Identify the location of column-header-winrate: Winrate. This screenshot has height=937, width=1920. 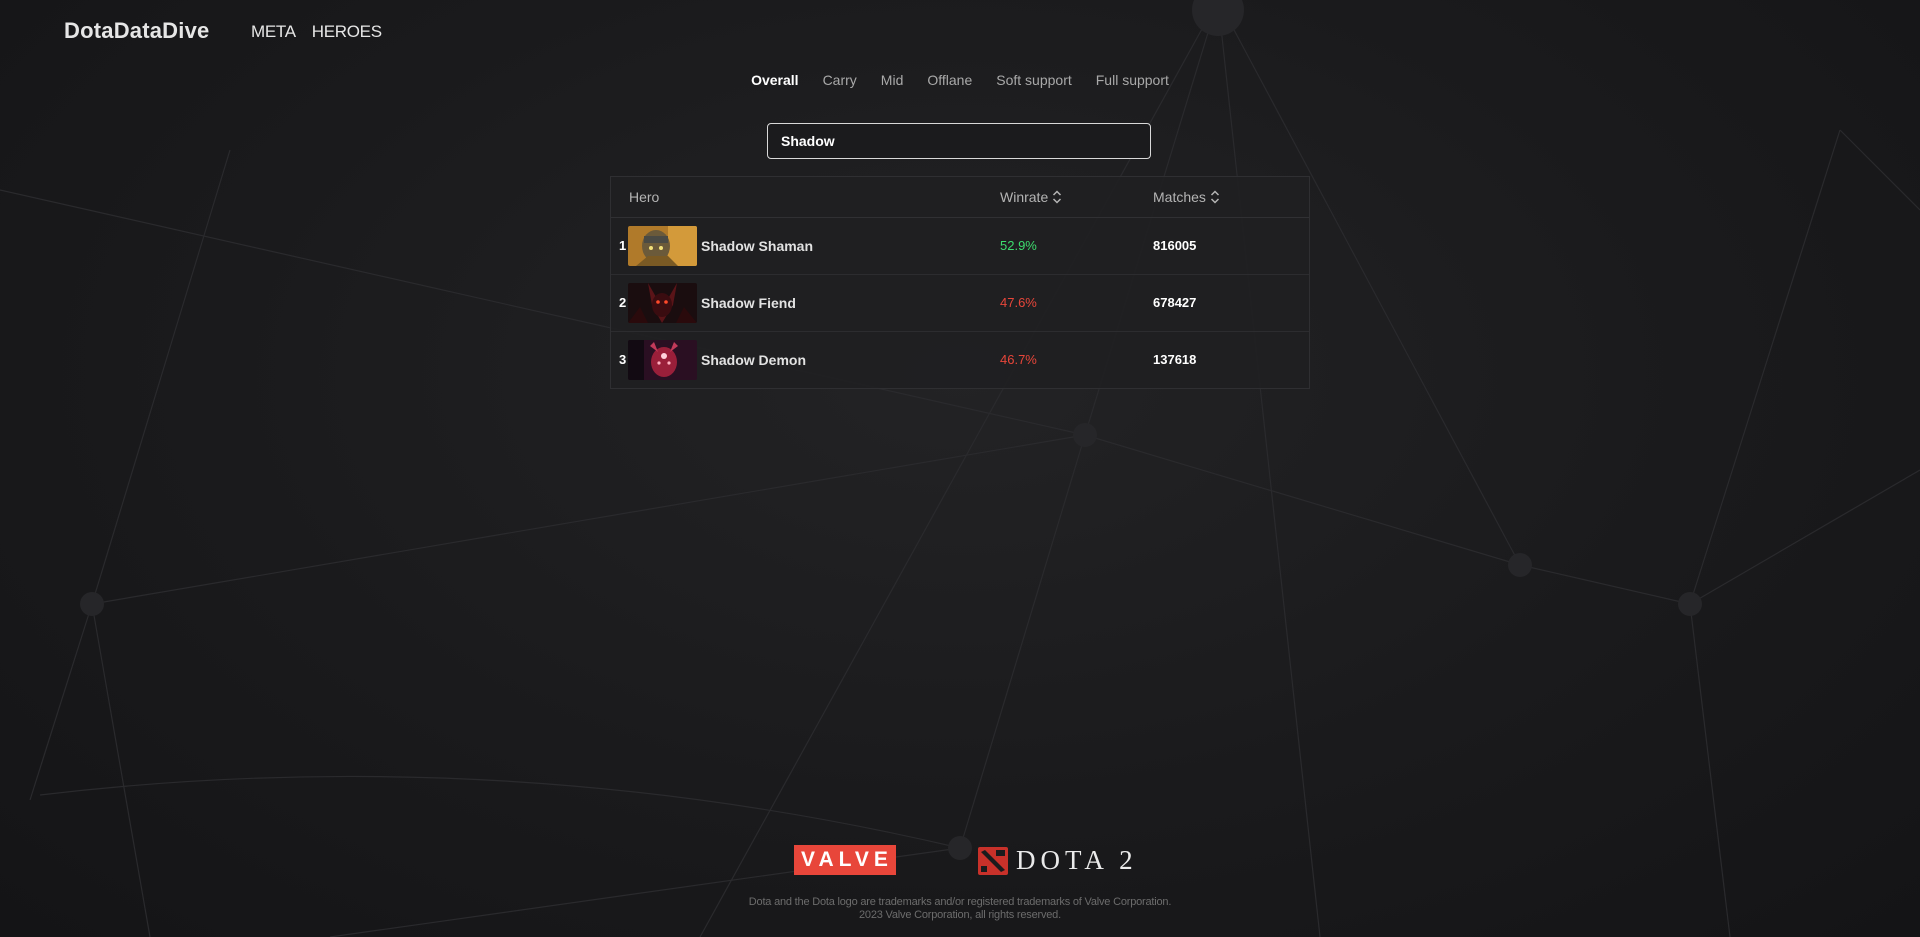
(1031, 197).